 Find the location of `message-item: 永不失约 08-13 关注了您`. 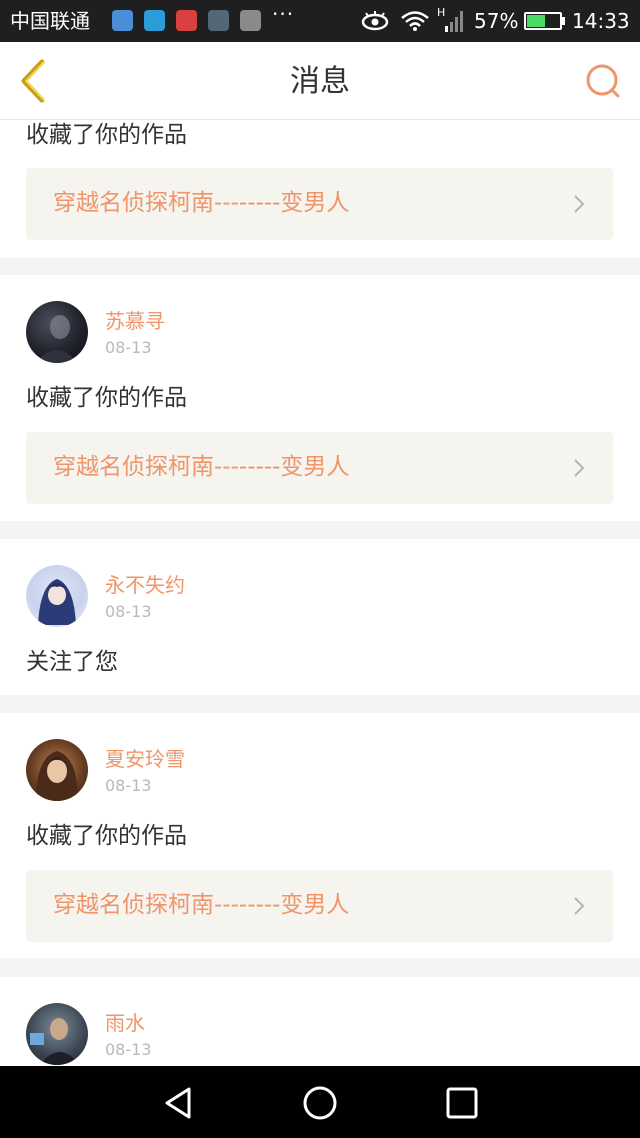

message-item: 永不失约 08-13 关注了您 is located at coordinates (320, 617).